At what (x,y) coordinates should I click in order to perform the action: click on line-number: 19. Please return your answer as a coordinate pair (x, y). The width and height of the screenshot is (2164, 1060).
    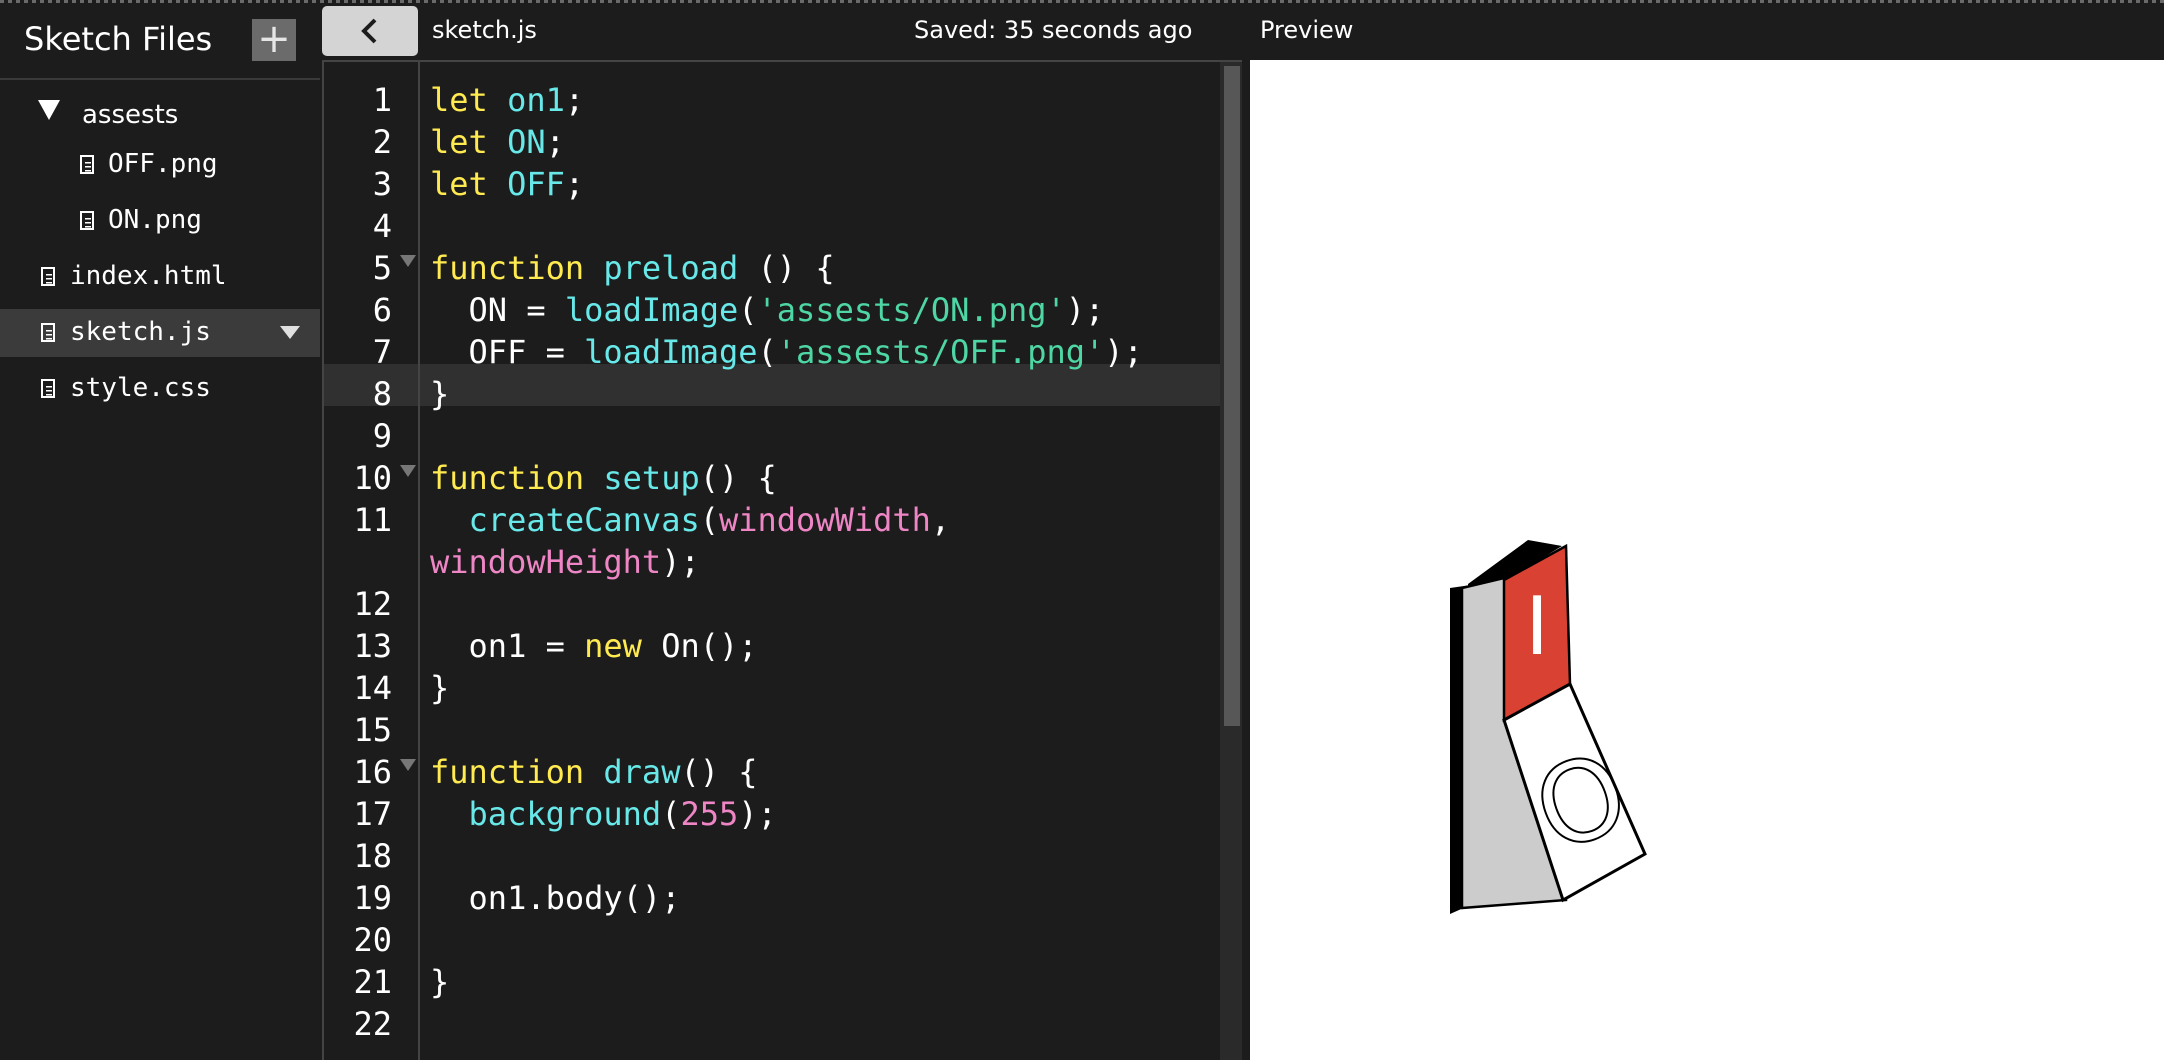
    Looking at the image, I should click on (372, 898).